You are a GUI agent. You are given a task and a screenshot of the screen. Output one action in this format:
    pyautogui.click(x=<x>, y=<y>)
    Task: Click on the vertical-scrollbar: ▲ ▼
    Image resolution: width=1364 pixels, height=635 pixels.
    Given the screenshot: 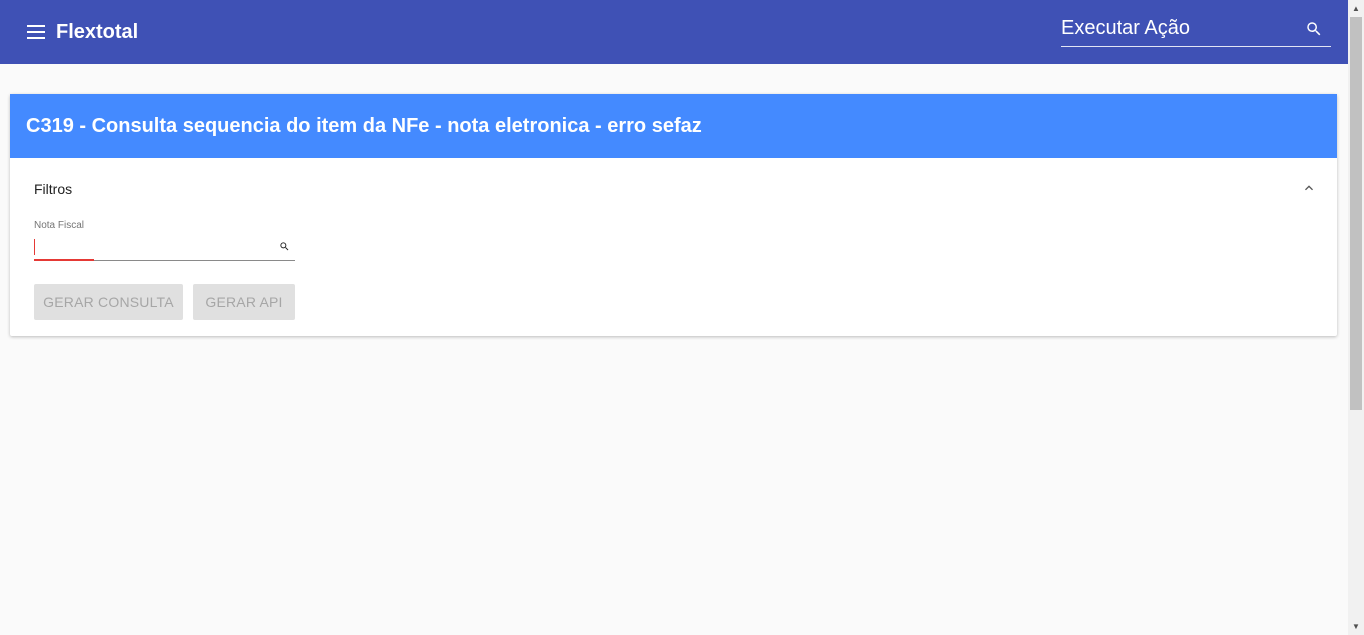 What is the action you would take?
    pyautogui.click(x=1356, y=317)
    